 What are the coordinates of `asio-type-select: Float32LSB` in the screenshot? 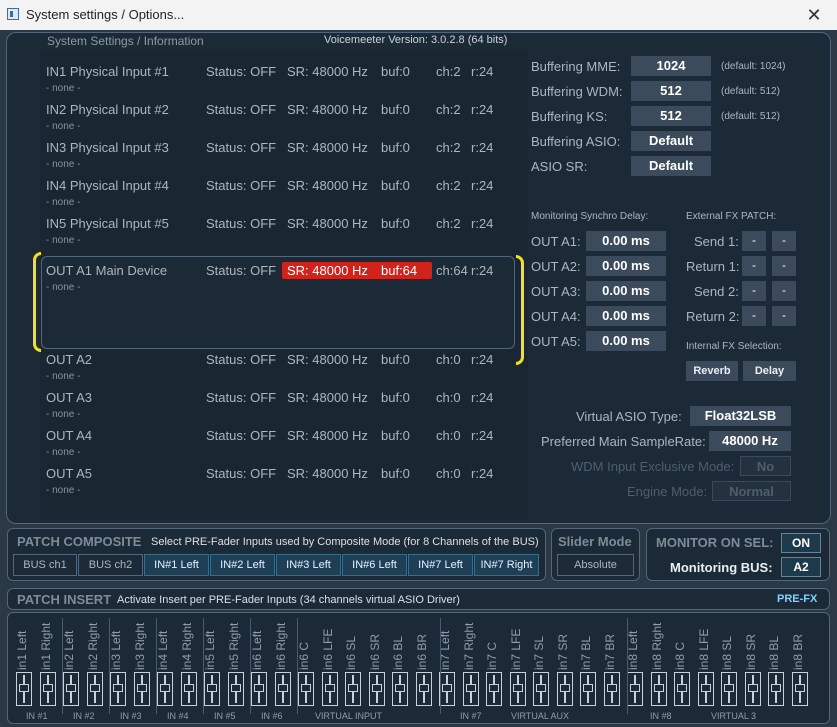 It's located at (740, 416).